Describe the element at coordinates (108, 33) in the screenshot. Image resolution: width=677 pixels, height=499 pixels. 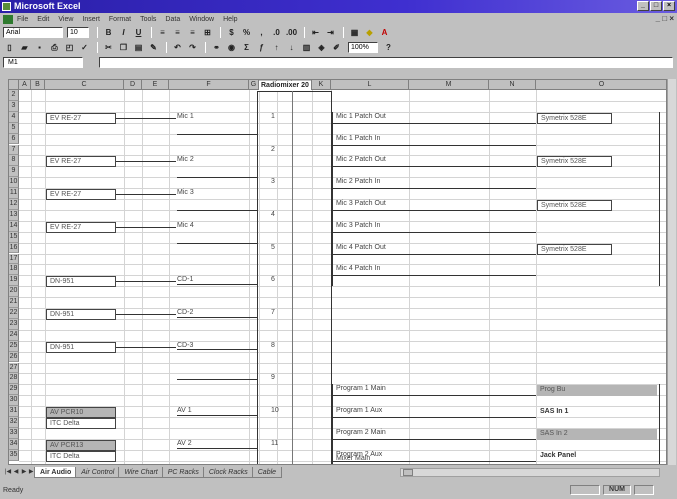
I see `bold-button: B` at that location.